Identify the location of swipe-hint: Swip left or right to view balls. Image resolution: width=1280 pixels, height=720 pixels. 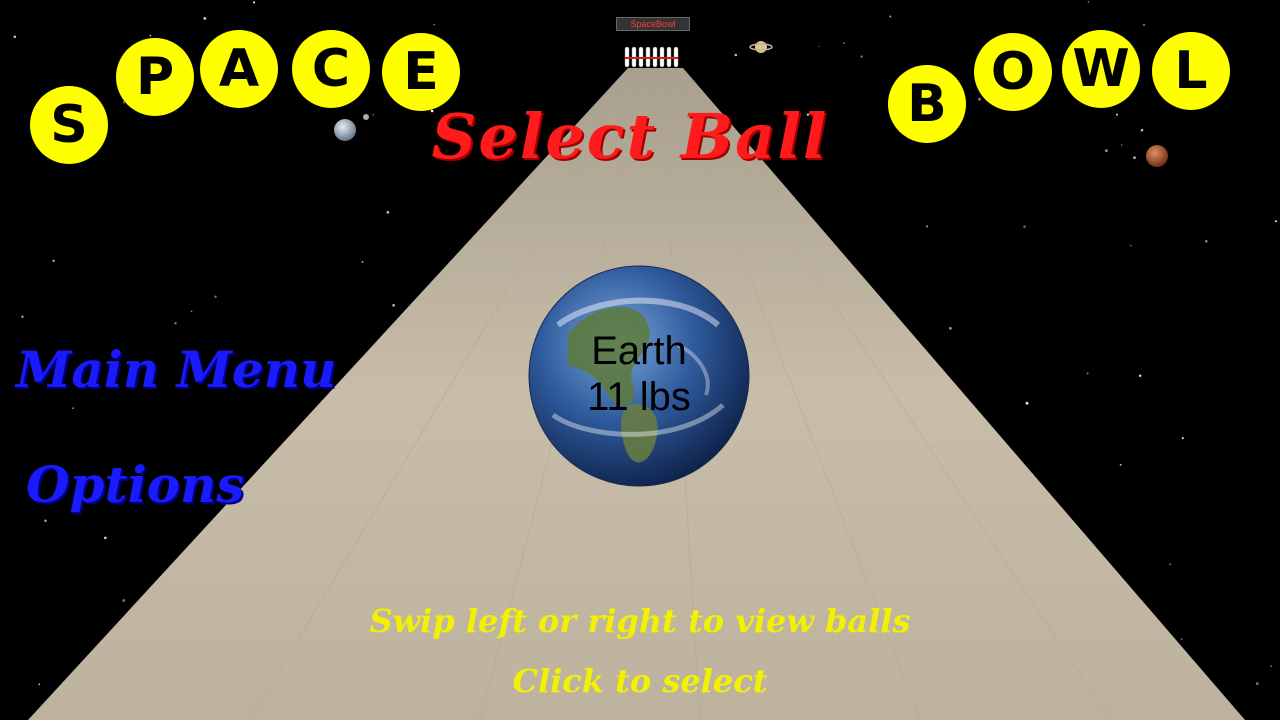
(640, 621).